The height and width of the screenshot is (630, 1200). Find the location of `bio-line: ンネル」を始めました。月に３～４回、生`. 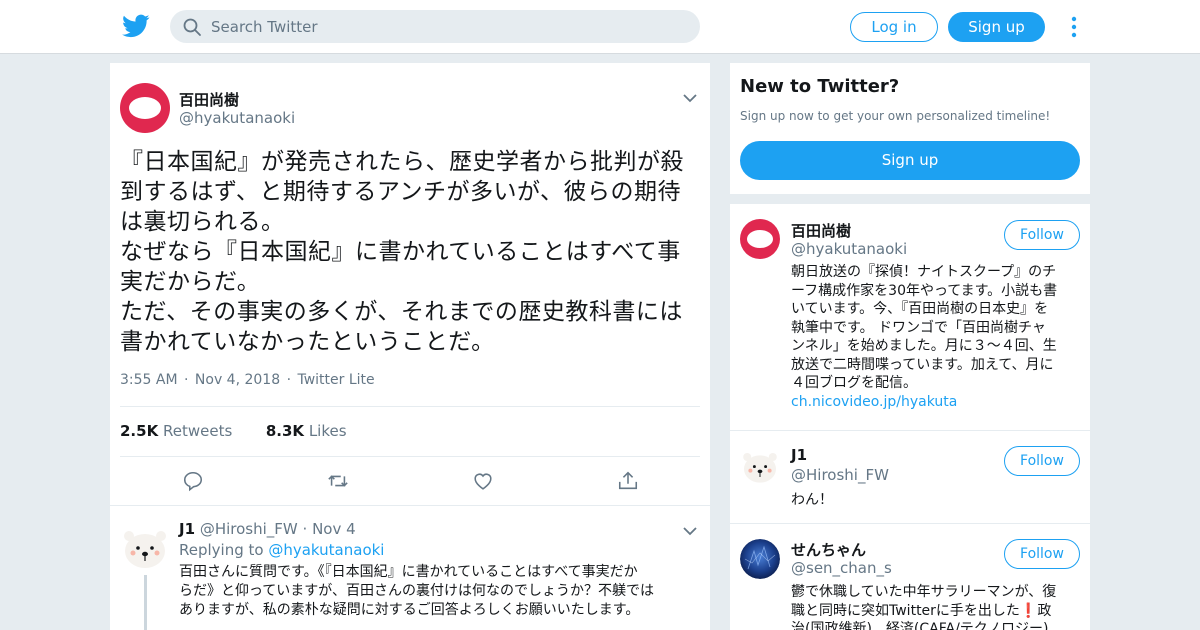

bio-line: ンネル」を始めました。月に３～４回、生 is located at coordinates (924, 346).